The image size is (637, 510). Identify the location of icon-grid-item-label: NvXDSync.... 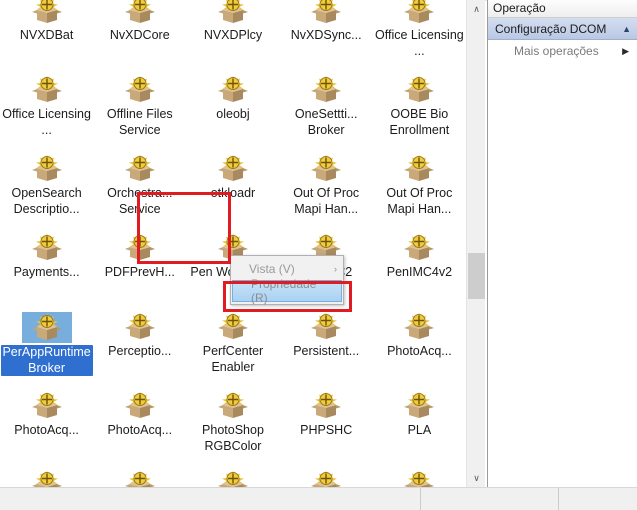
(326, 35).